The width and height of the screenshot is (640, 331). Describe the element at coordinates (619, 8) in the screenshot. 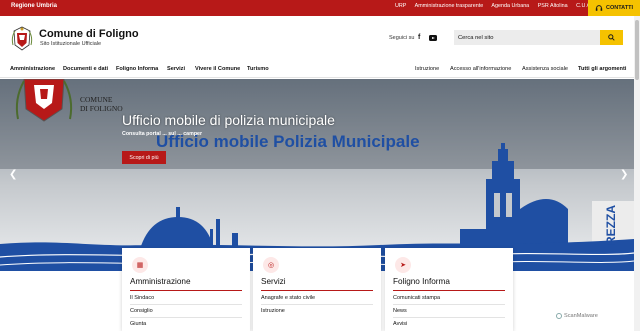

I see `contacts-label: CONTATTI` at that location.